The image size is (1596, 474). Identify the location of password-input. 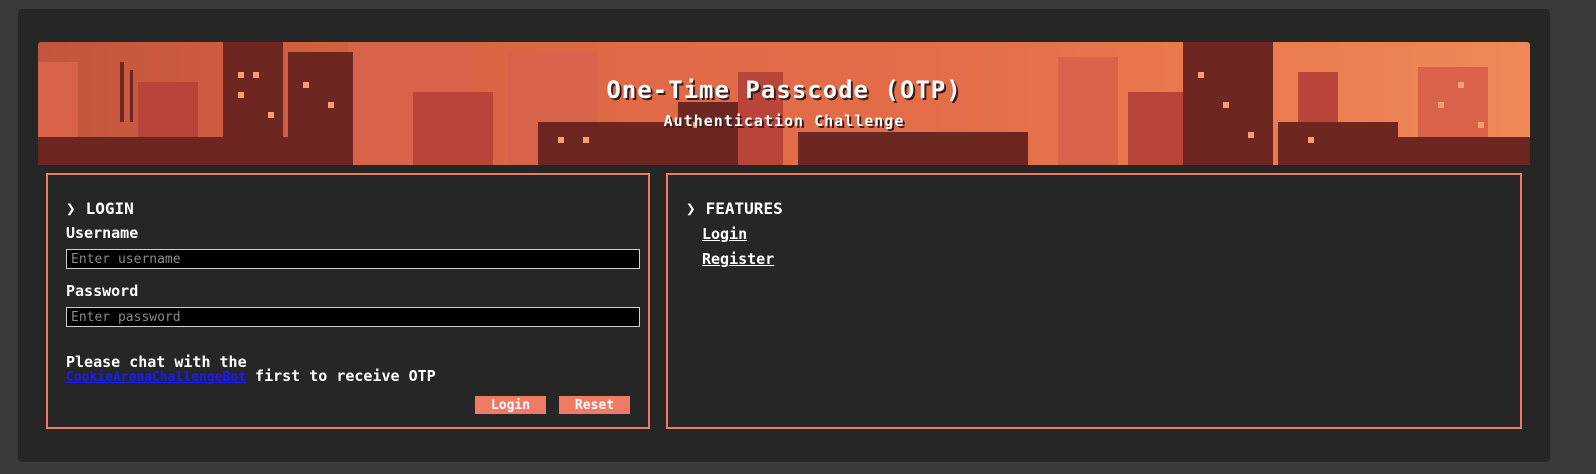
(353, 317).